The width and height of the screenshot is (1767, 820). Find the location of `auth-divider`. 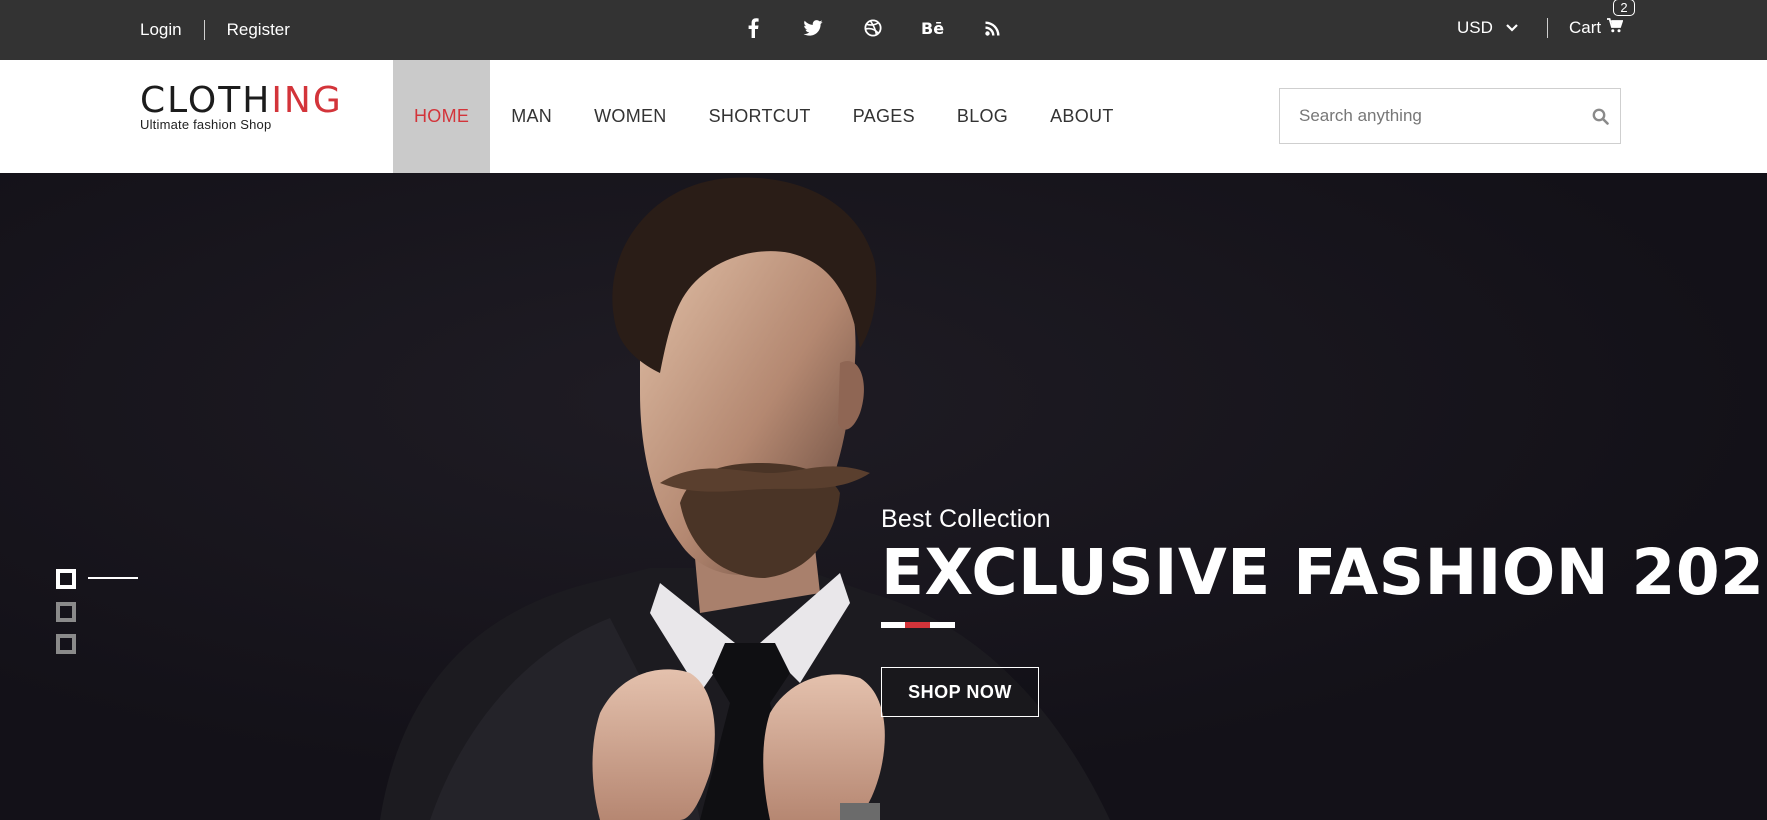

auth-divider is located at coordinates (204, 30).